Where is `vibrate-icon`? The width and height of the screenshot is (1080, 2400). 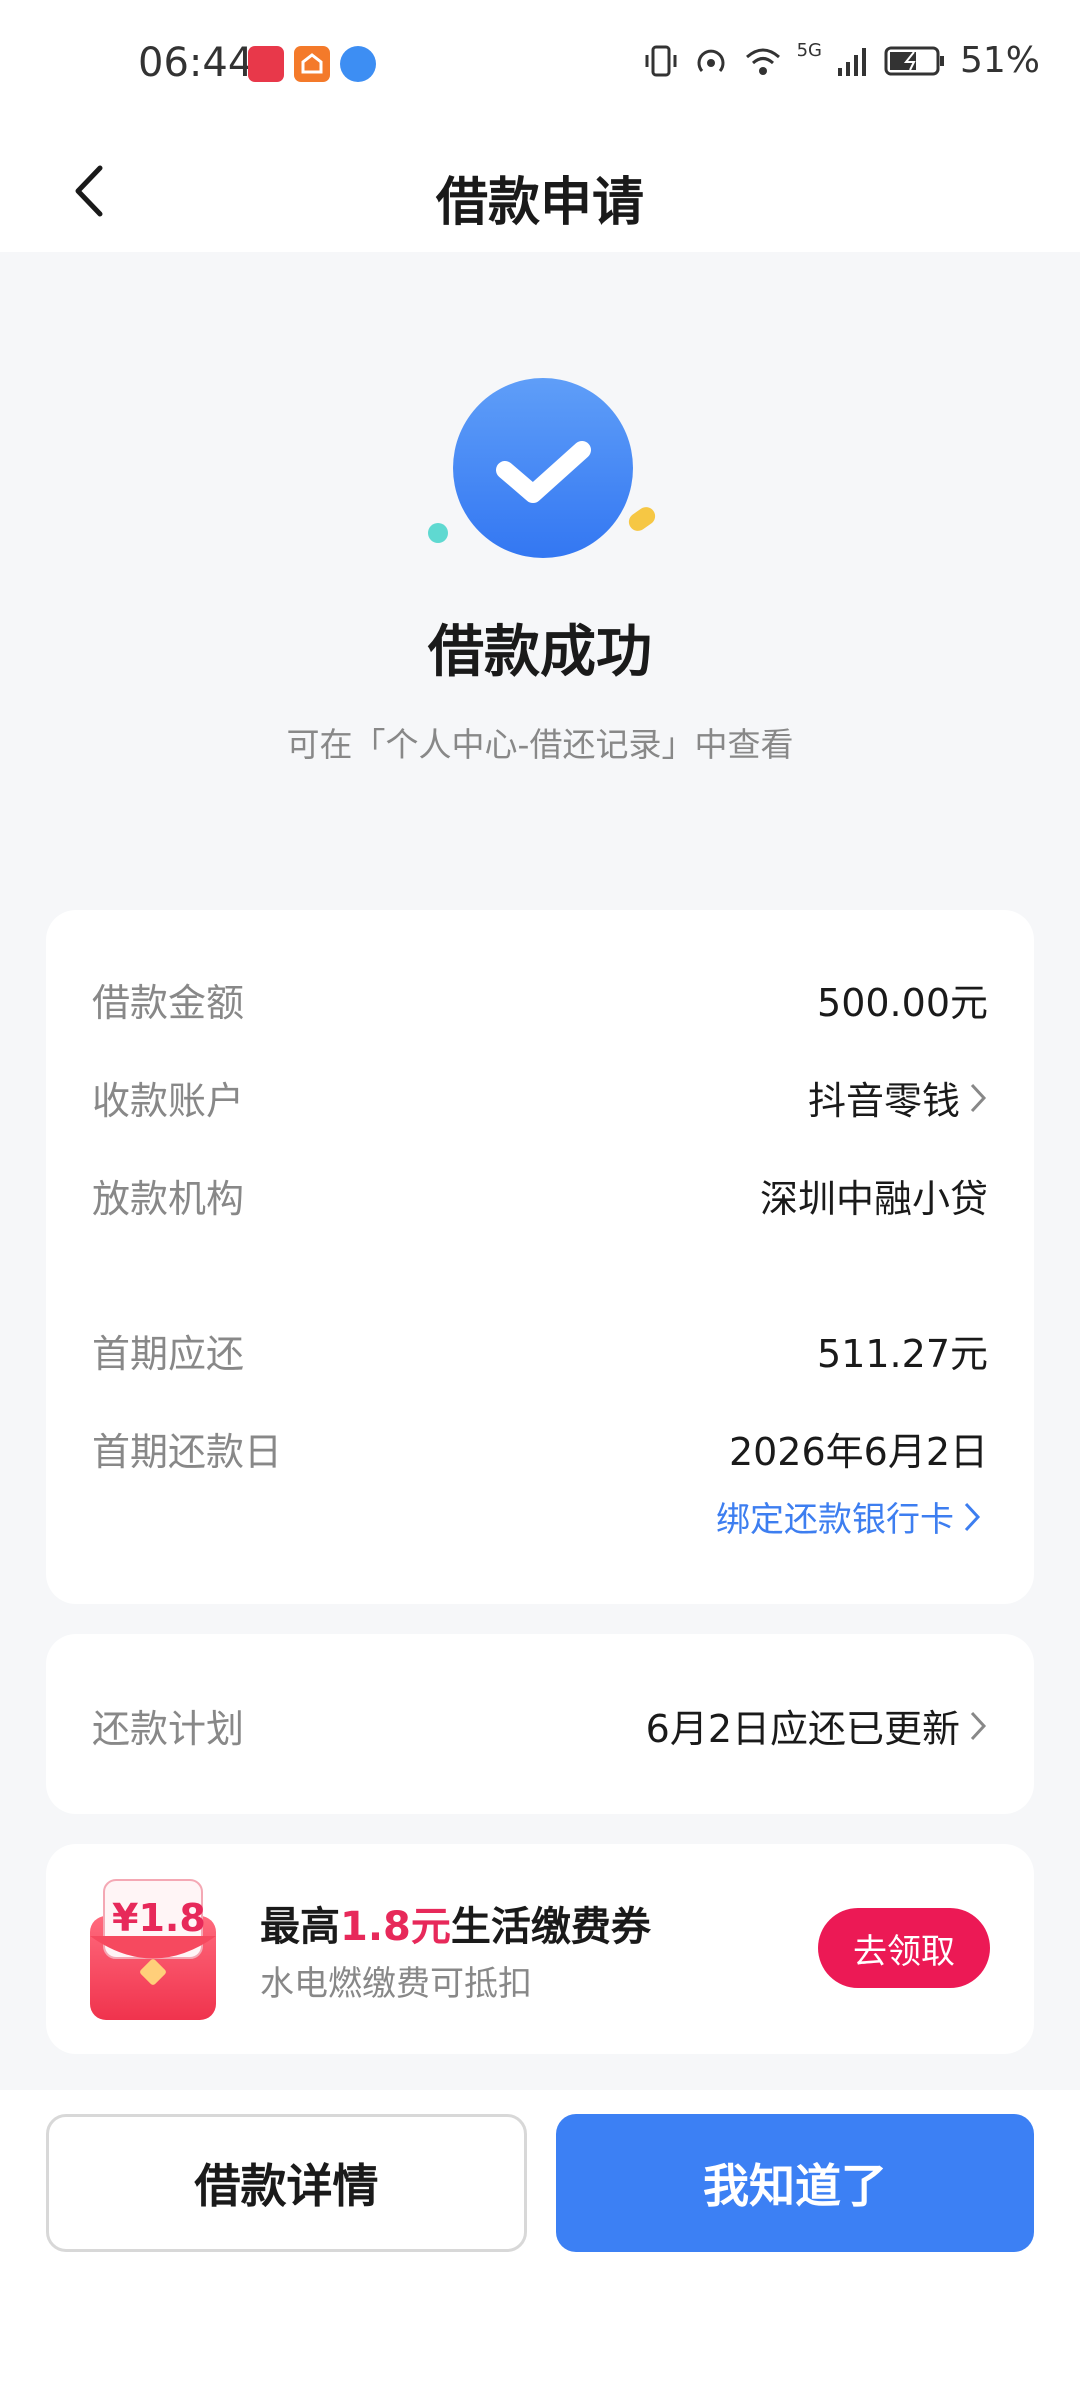
vibrate-icon is located at coordinates (661, 60).